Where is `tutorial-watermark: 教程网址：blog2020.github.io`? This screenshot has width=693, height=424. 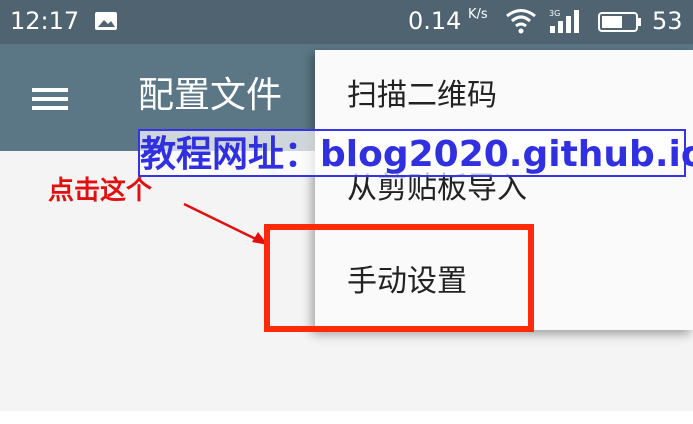
tutorial-watermark: 教程网址：blog2020.github.io is located at coordinates (415, 153).